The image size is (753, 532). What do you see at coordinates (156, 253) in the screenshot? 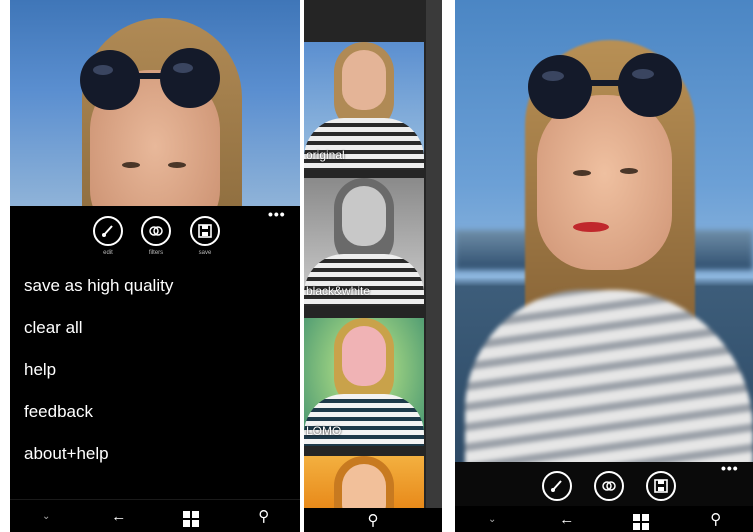
I see `filters-label: filters` at bounding box center [156, 253].